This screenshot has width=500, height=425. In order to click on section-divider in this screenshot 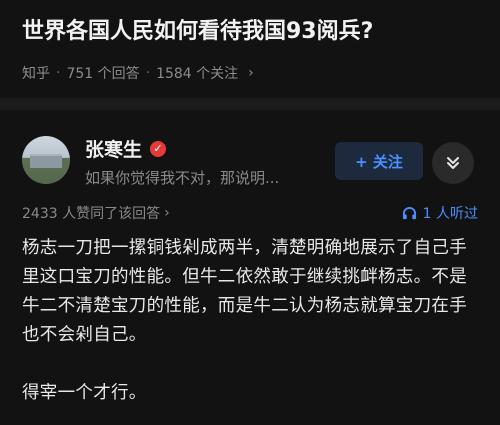, I will do `click(250, 104)`.